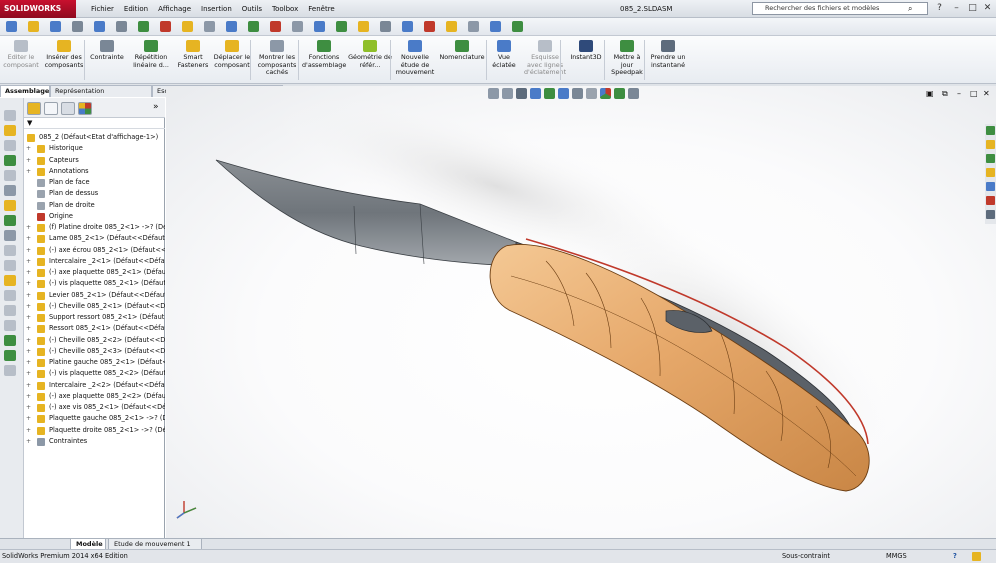  What do you see at coordinates (990, 158) in the screenshot?
I see `file-explorer-icon` at bounding box center [990, 158].